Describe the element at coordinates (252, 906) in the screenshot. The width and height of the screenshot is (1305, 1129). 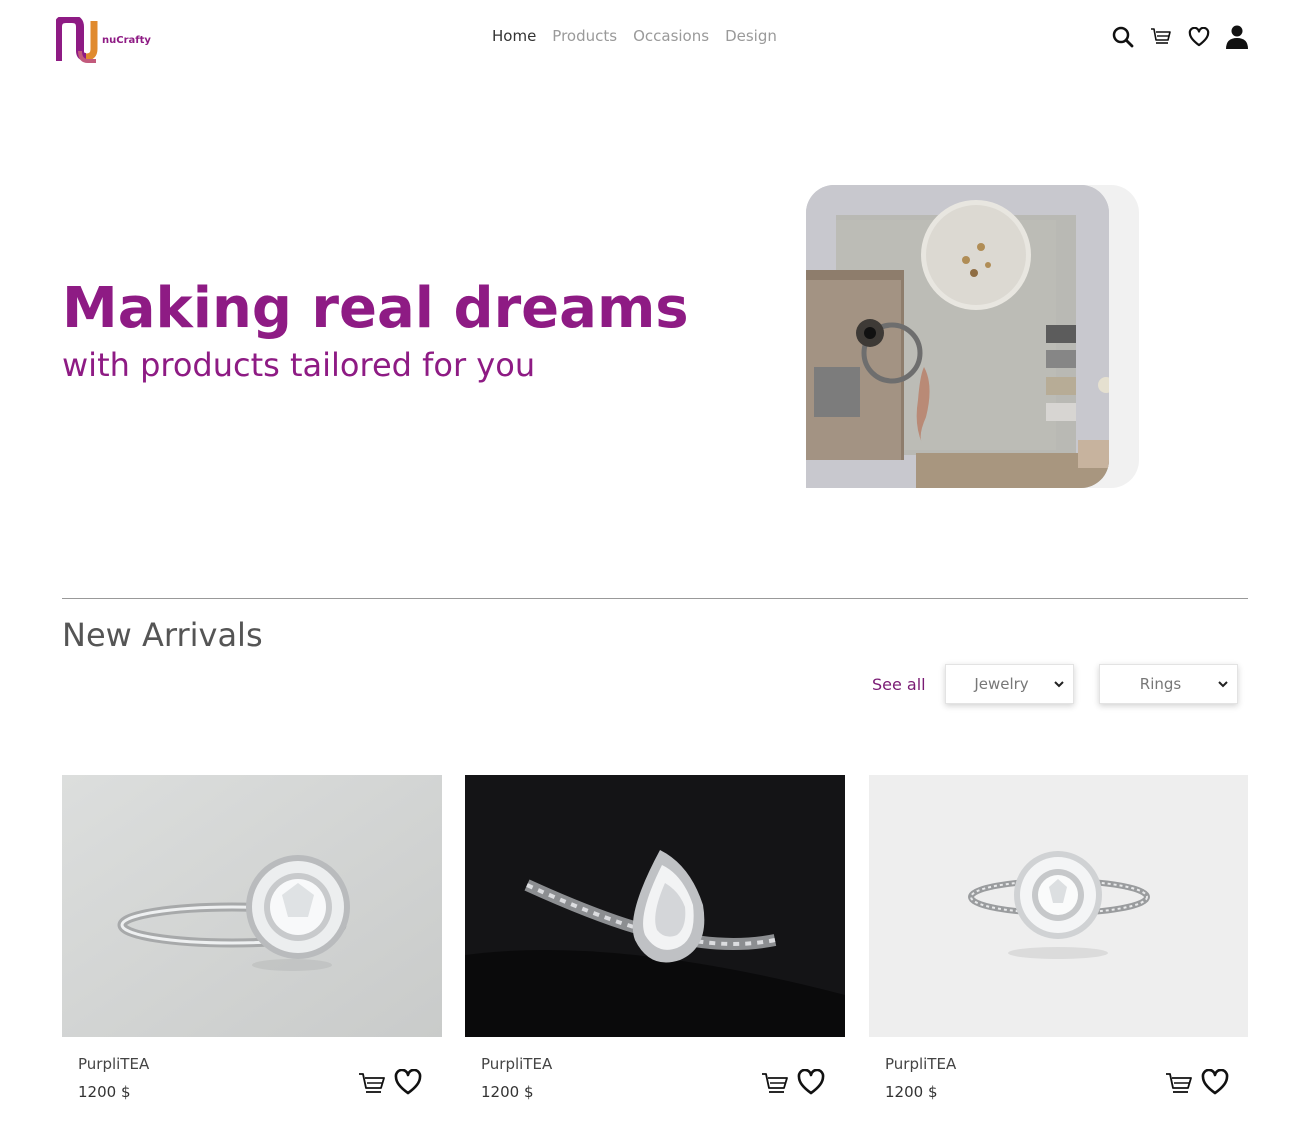
I see `halo-ring-image` at that location.